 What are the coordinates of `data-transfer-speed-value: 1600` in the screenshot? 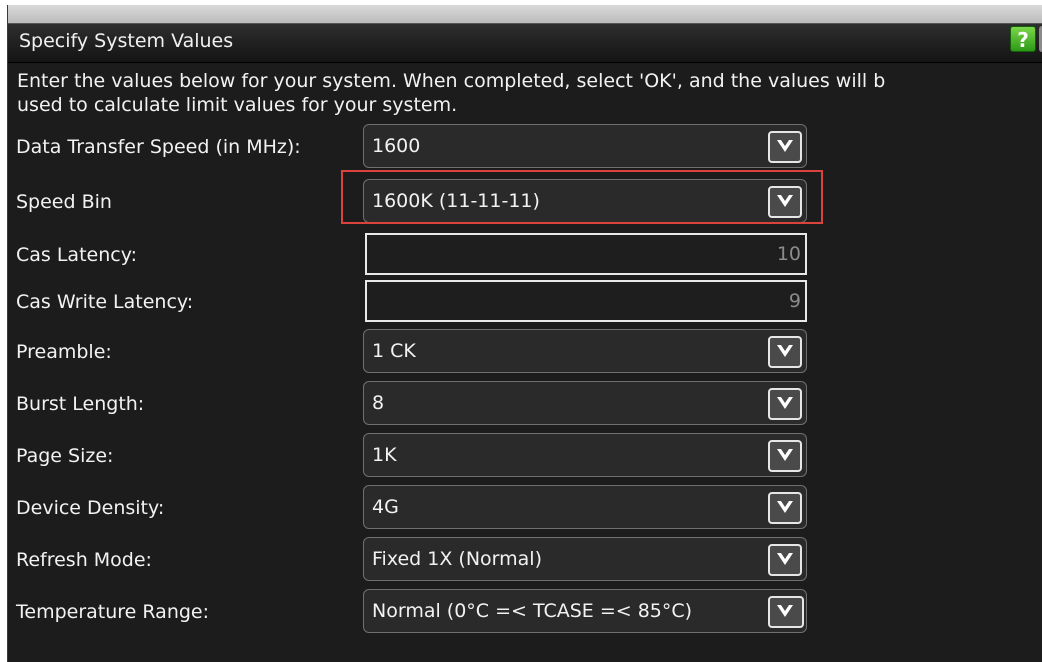 It's located at (396, 146).